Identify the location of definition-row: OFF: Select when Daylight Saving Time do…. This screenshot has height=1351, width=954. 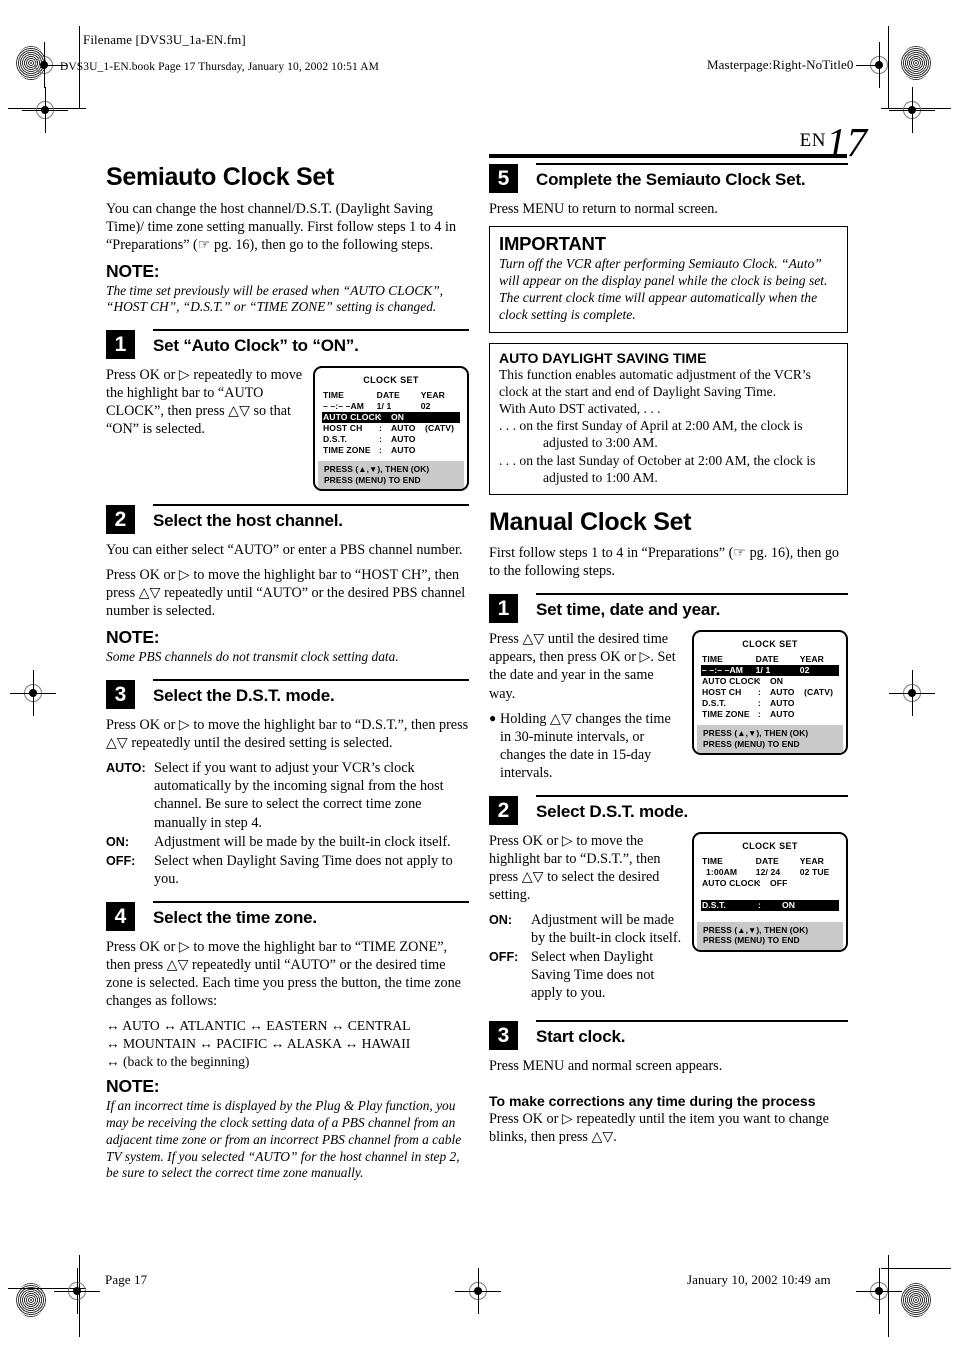
(287, 870).